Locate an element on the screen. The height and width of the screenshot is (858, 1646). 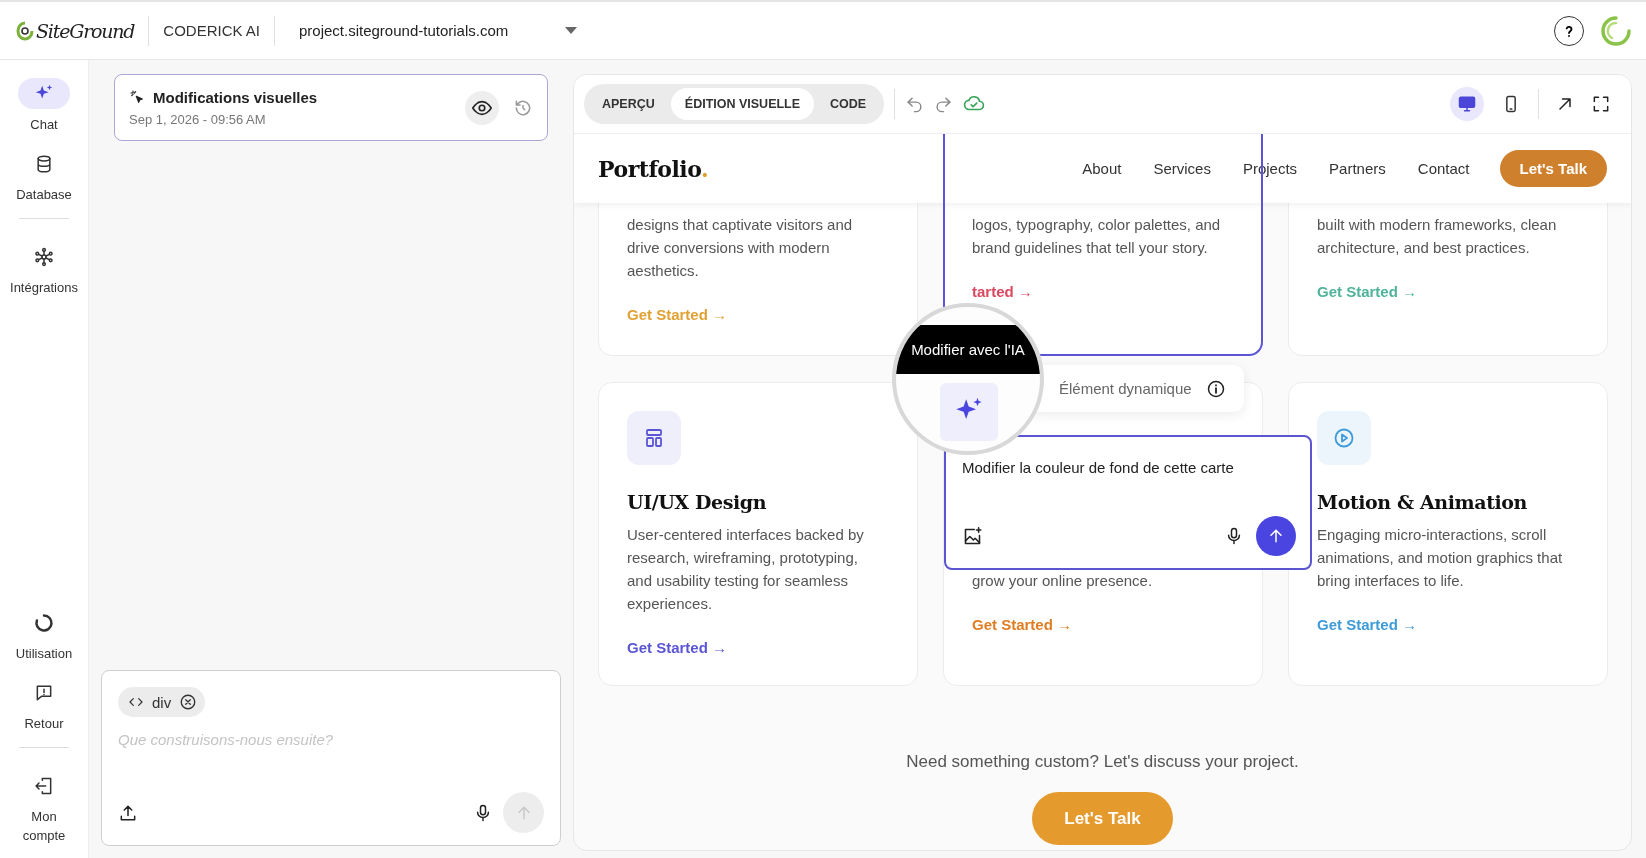
device-button is located at coordinates (1467, 104).